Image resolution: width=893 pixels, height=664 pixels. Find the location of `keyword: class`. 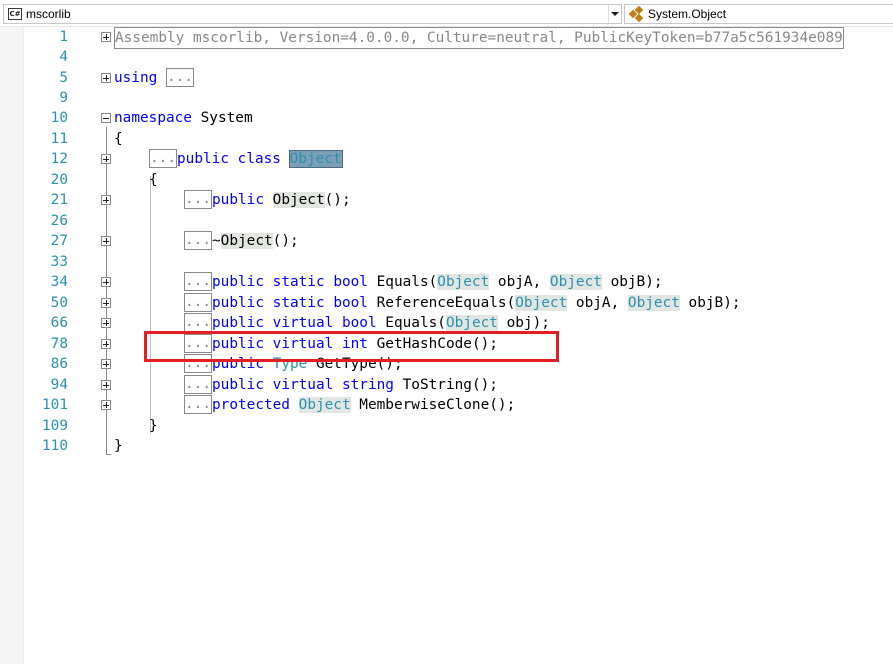

keyword: class is located at coordinates (259, 159).